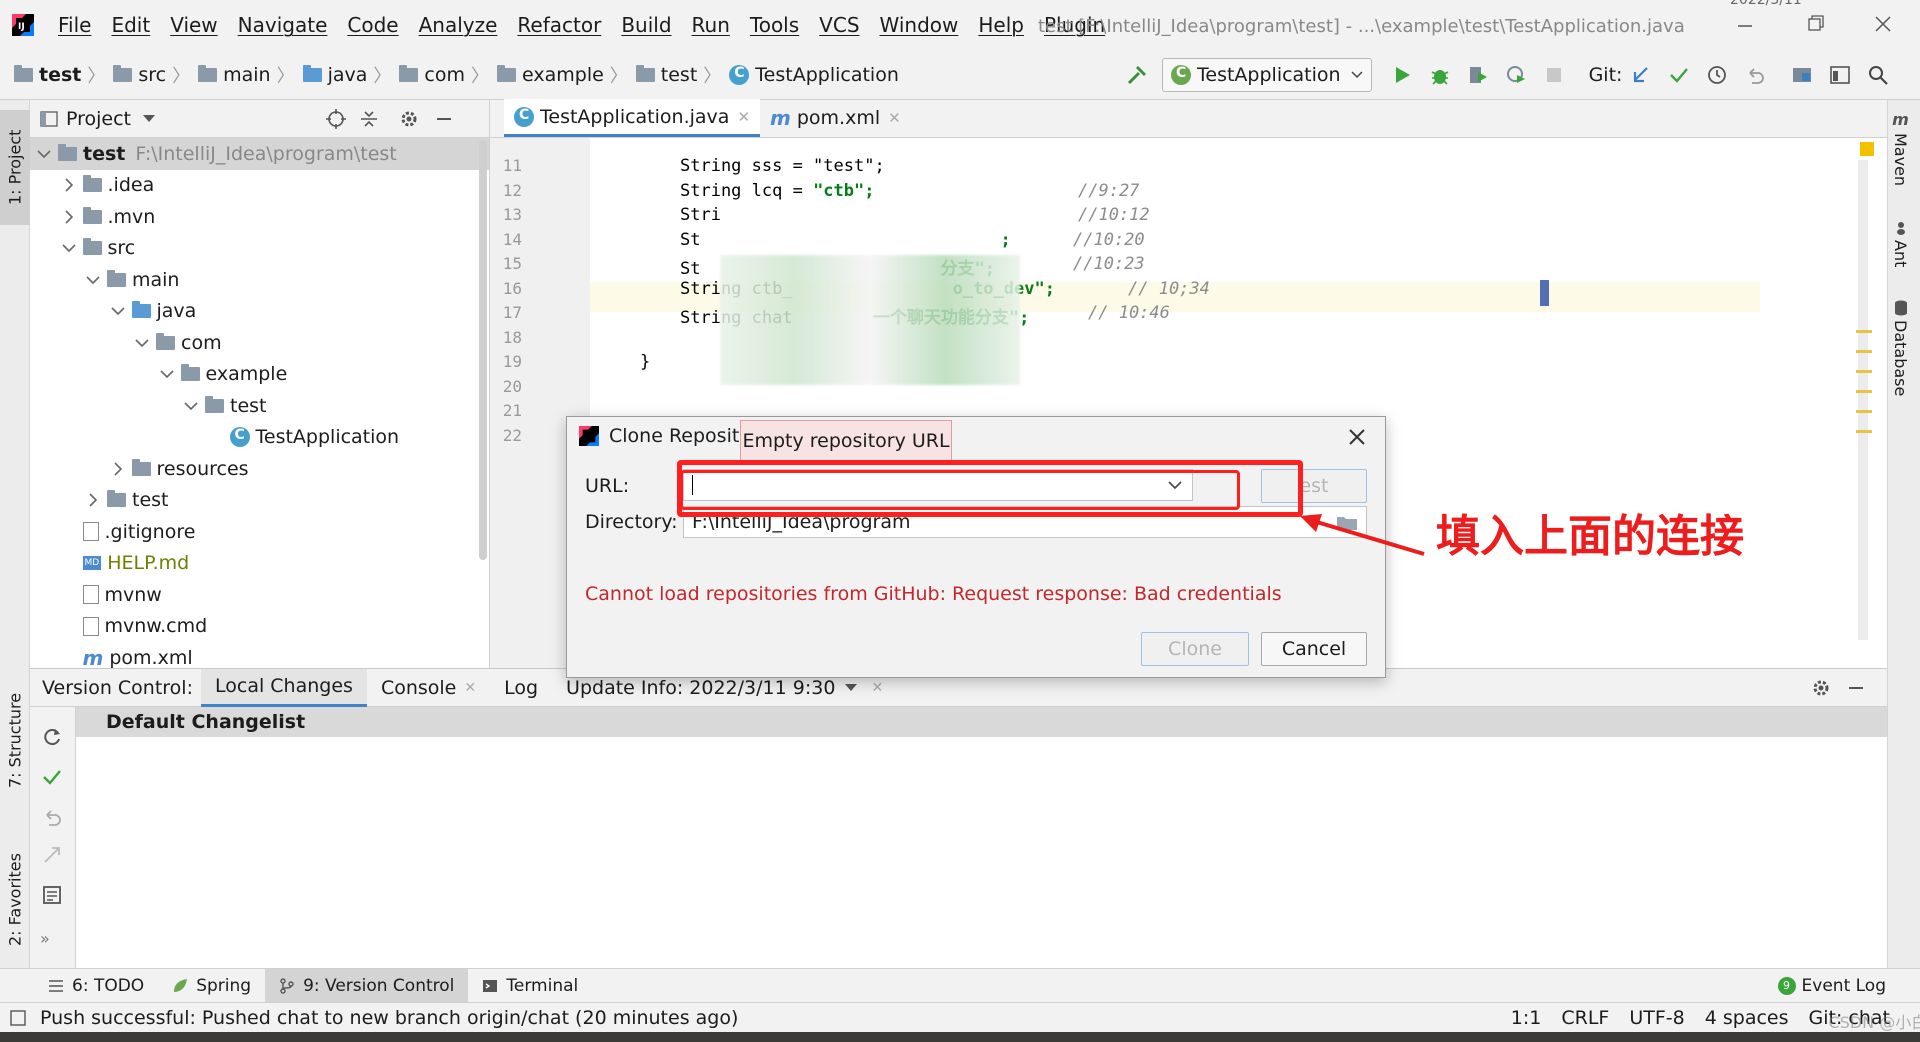  I want to click on menu-help: Help, so click(1001, 25).